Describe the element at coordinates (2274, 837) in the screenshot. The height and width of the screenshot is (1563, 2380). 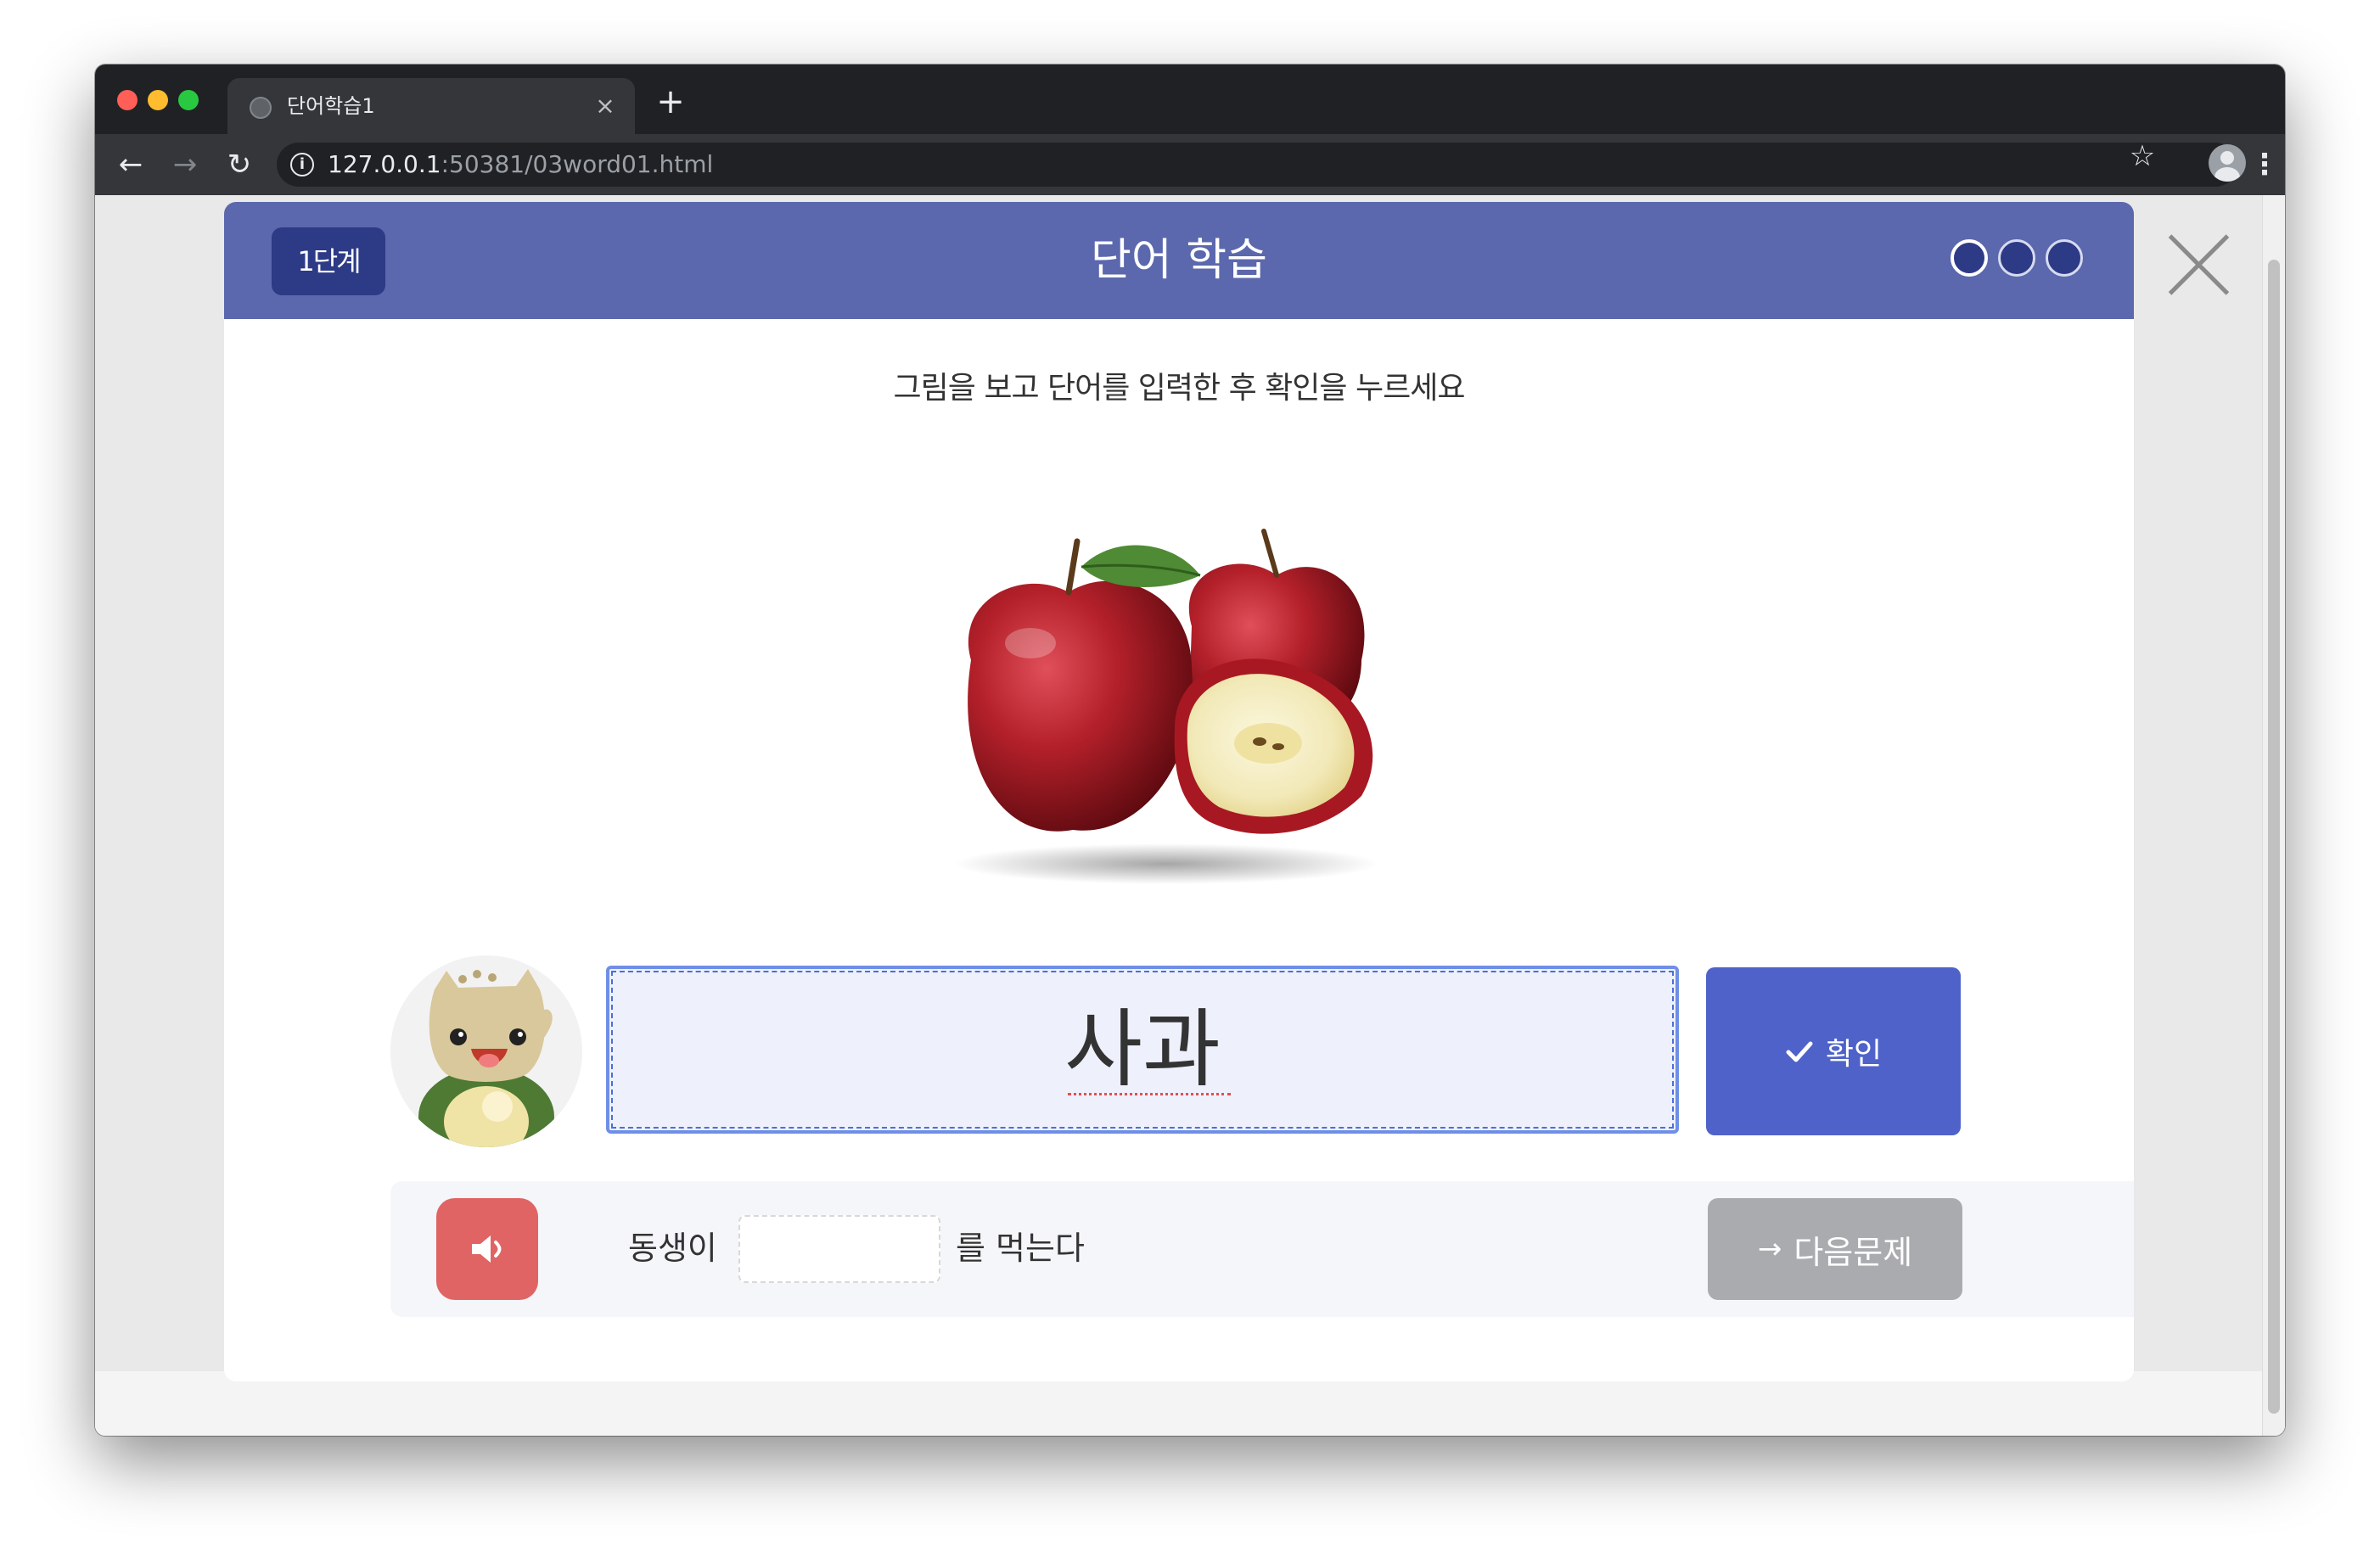
I see `scrollbar-thumb` at that location.